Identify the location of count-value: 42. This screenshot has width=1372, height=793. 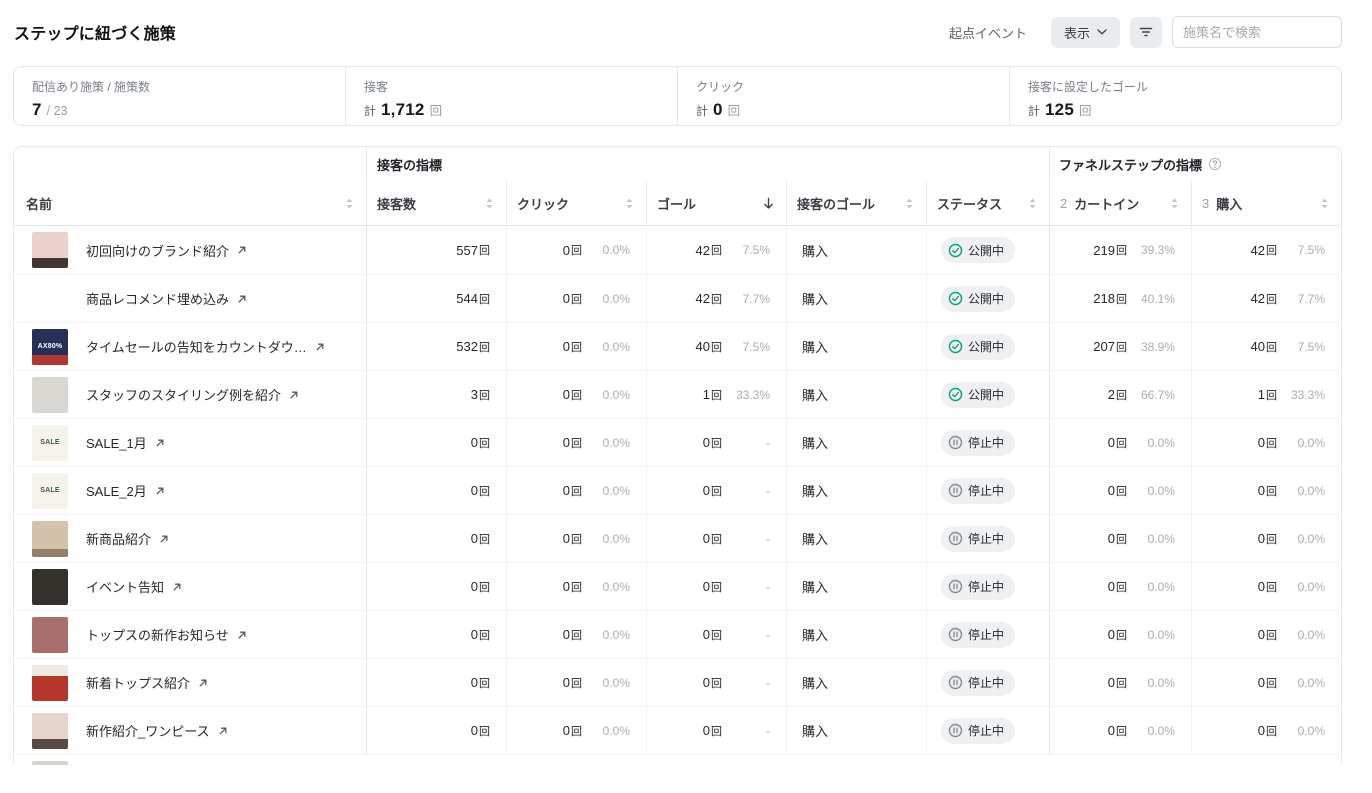
(1257, 298).